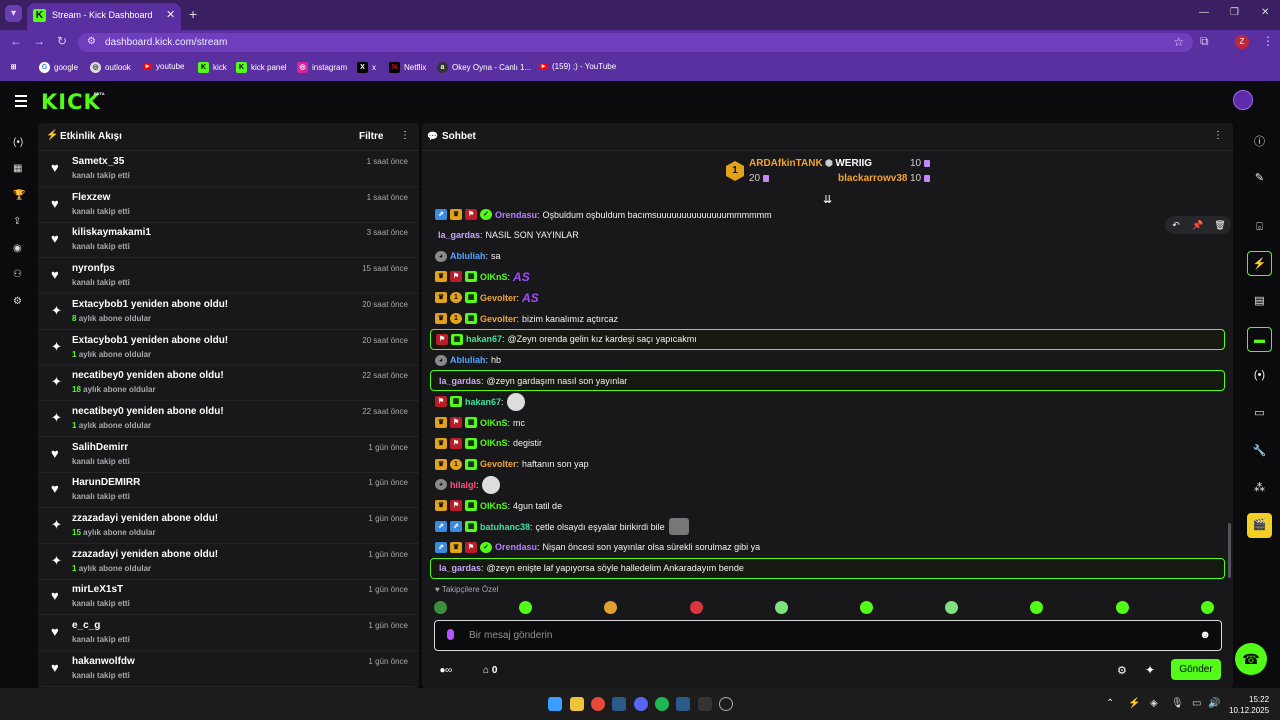  Describe the element at coordinates (446, 670) in the screenshot. I see `channel-points-icon: ⦁∞` at that location.